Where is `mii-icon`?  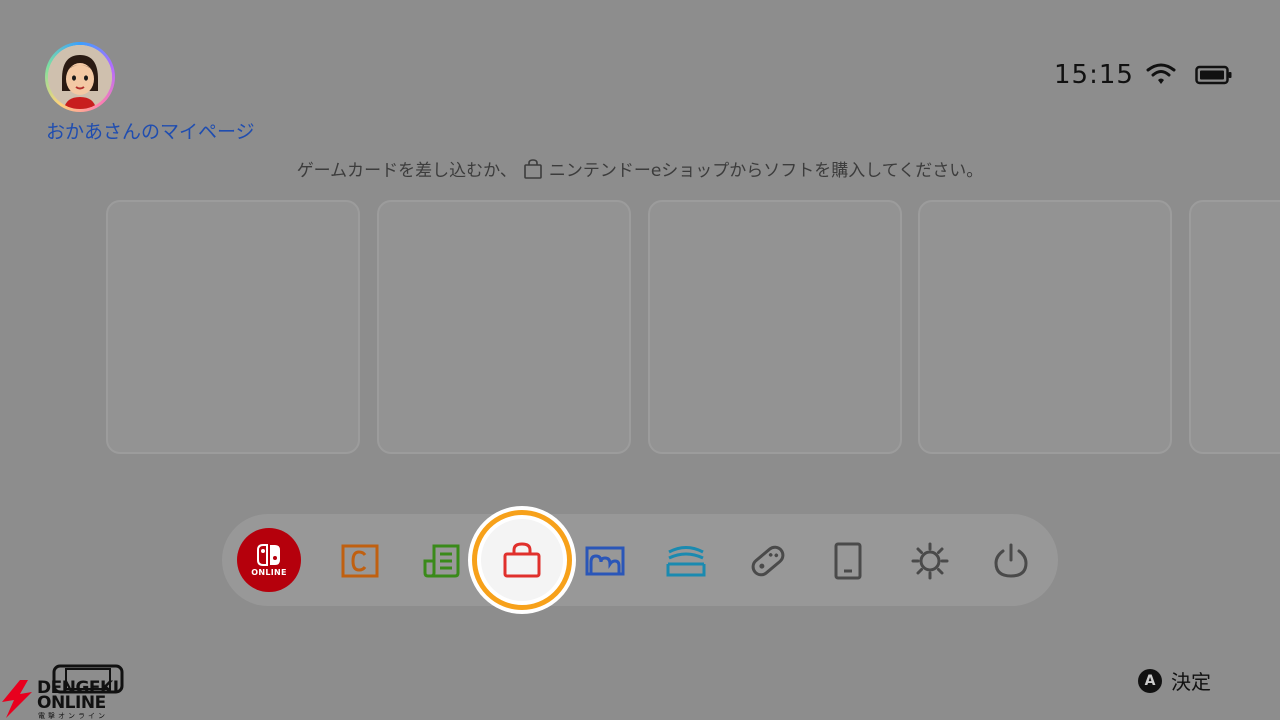 mii-icon is located at coordinates (80, 77).